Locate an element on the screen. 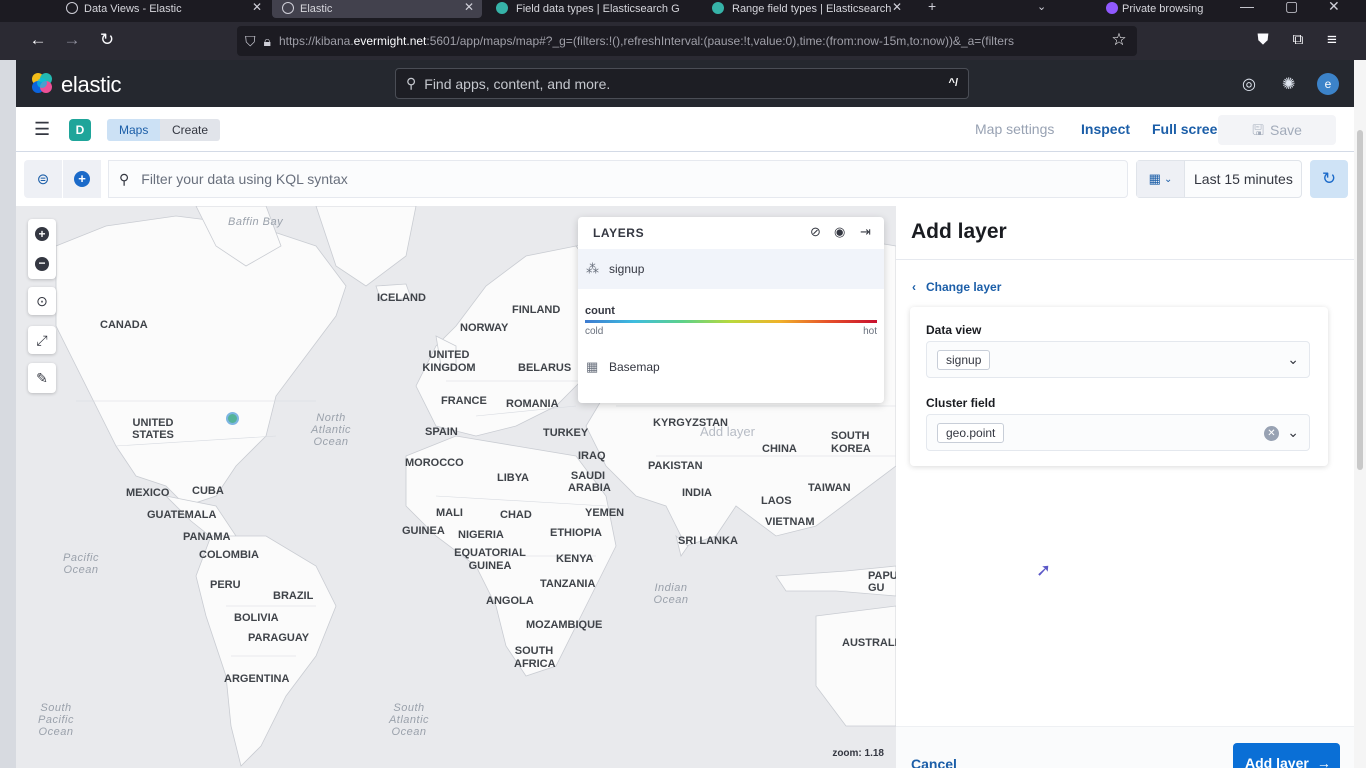 The width and height of the screenshot is (1366, 768). private-label: Private browsing is located at coordinates (1163, 9).